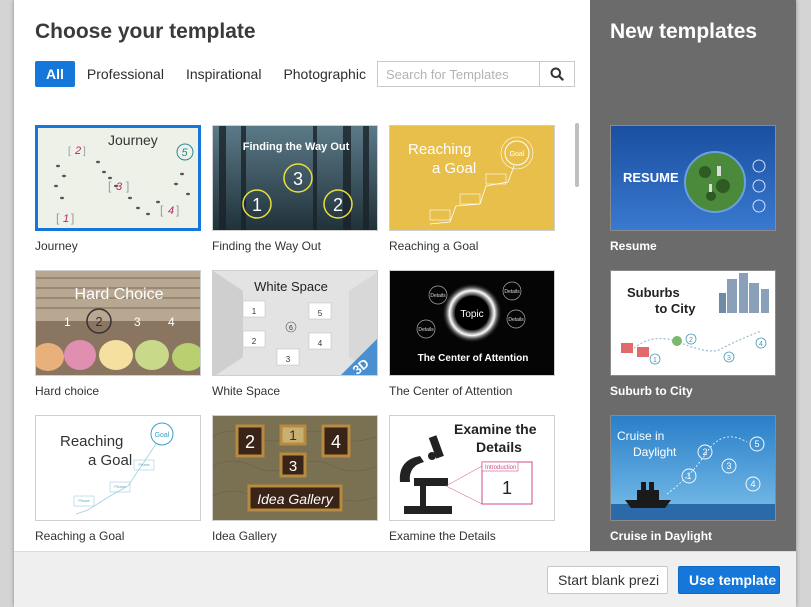 The width and height of the screenshot is (811, 607). Describe the element at coordinates (693, 178) in the screenshot. I see `thumbnail: RESUME` at that location.